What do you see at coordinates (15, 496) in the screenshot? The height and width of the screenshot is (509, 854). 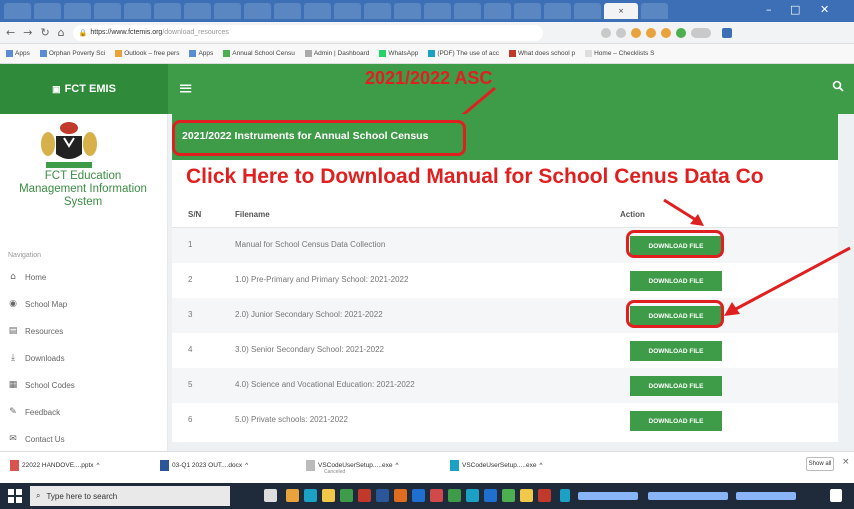 I see `windows-start-icon` at bounding box center [15, 496].